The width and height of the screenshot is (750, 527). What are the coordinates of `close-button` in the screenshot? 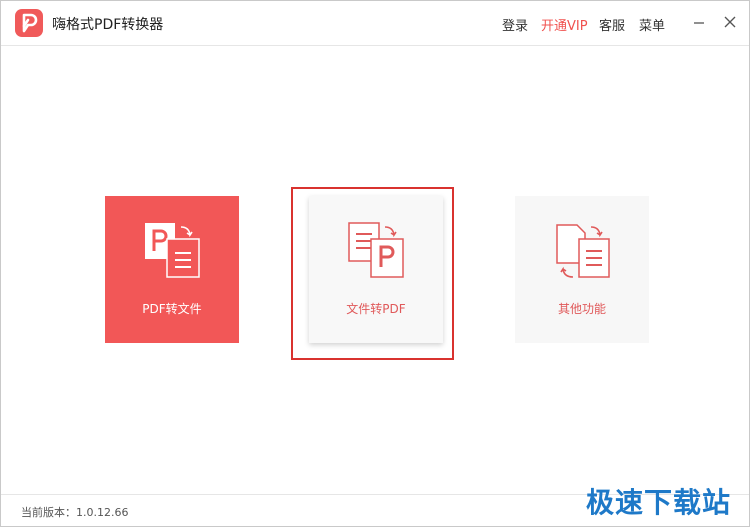 It's located at (730, 22).